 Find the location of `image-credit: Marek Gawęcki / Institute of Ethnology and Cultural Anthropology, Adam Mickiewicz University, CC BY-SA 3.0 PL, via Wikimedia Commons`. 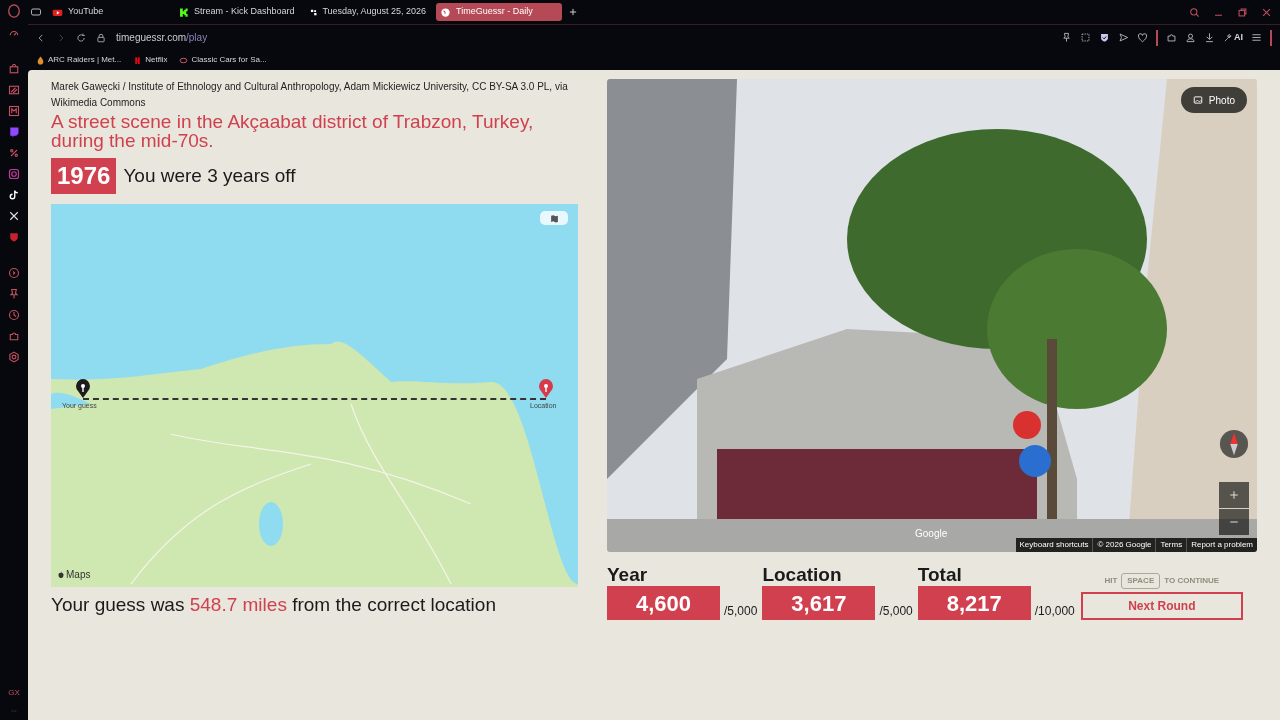

image-credit: Marek Gawęcki / Institute of Ethnology and Cultural Anthropology, Adam Mickiewicz University, CC BY-SA 3.0 PL, via Wikimedia Commons is located at coordinates (310, 95).